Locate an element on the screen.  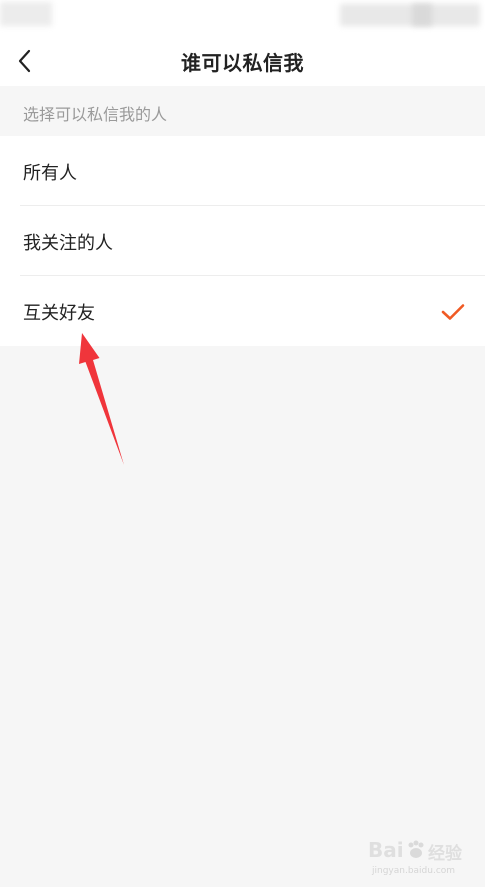
section-header-text: 选择可以私信我的人 is located at coordinates (95, 114).